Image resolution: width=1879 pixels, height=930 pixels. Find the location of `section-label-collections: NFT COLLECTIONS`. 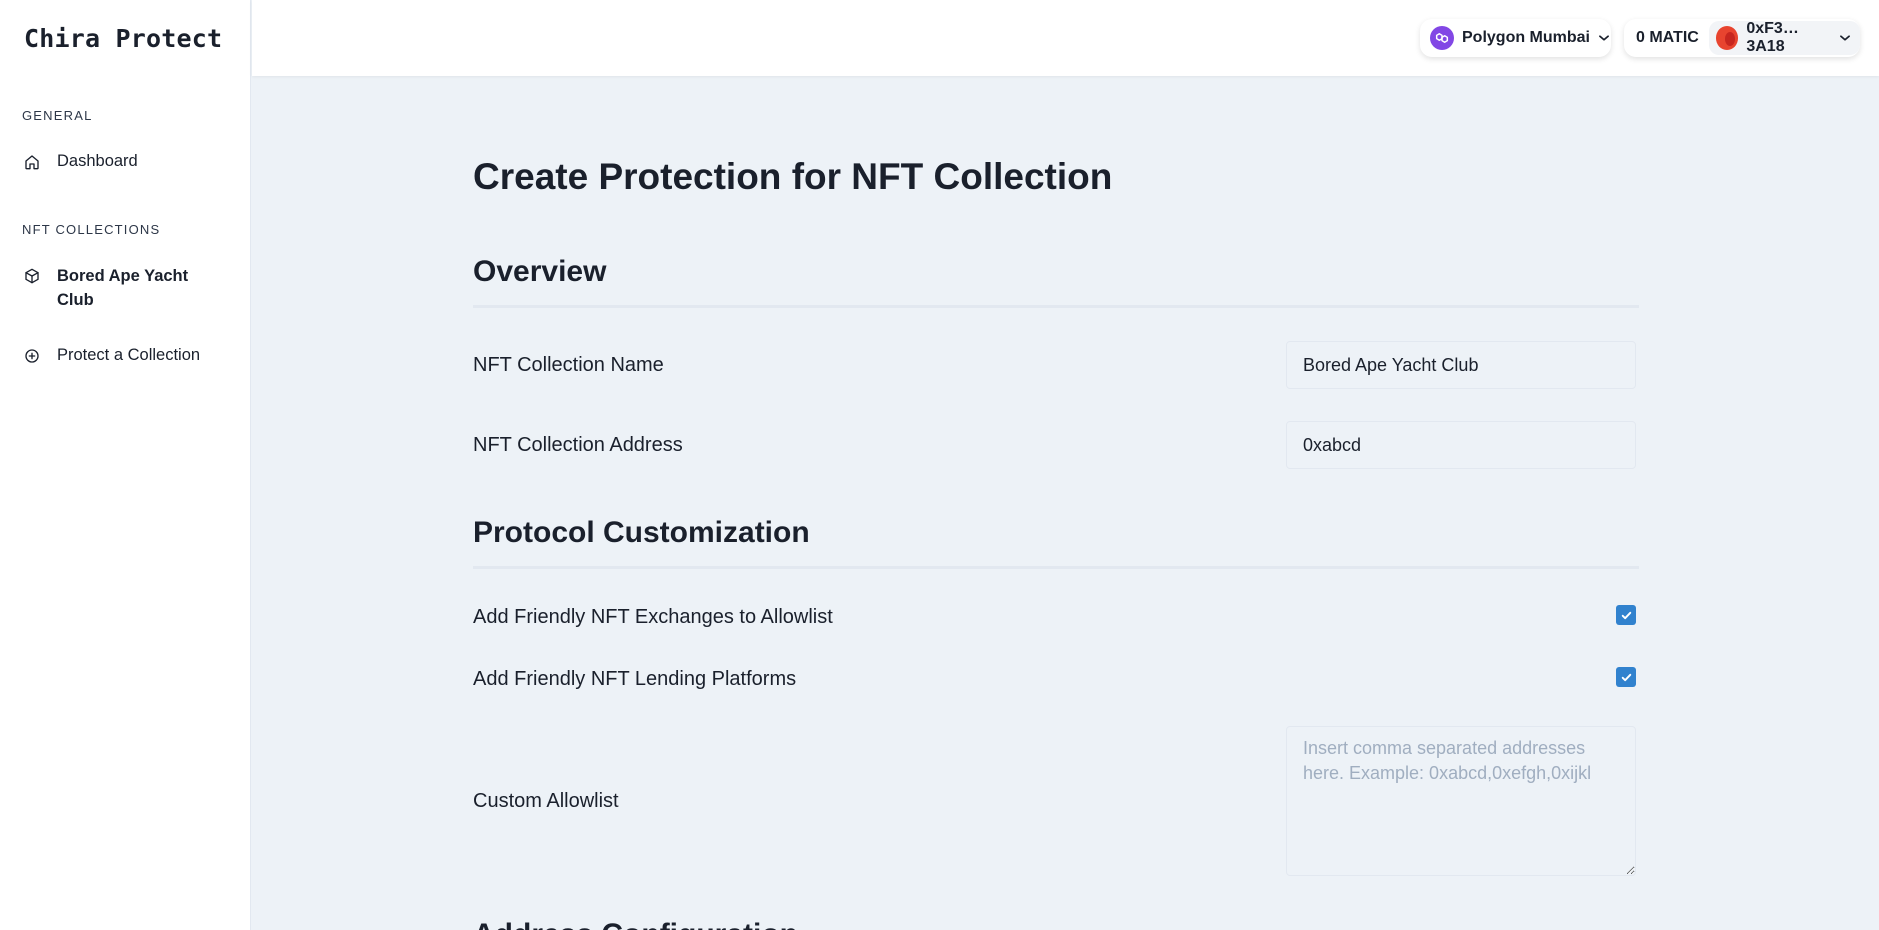

section-label-collections: NFT COLLECTIONS is located at coordinates (91, 229).